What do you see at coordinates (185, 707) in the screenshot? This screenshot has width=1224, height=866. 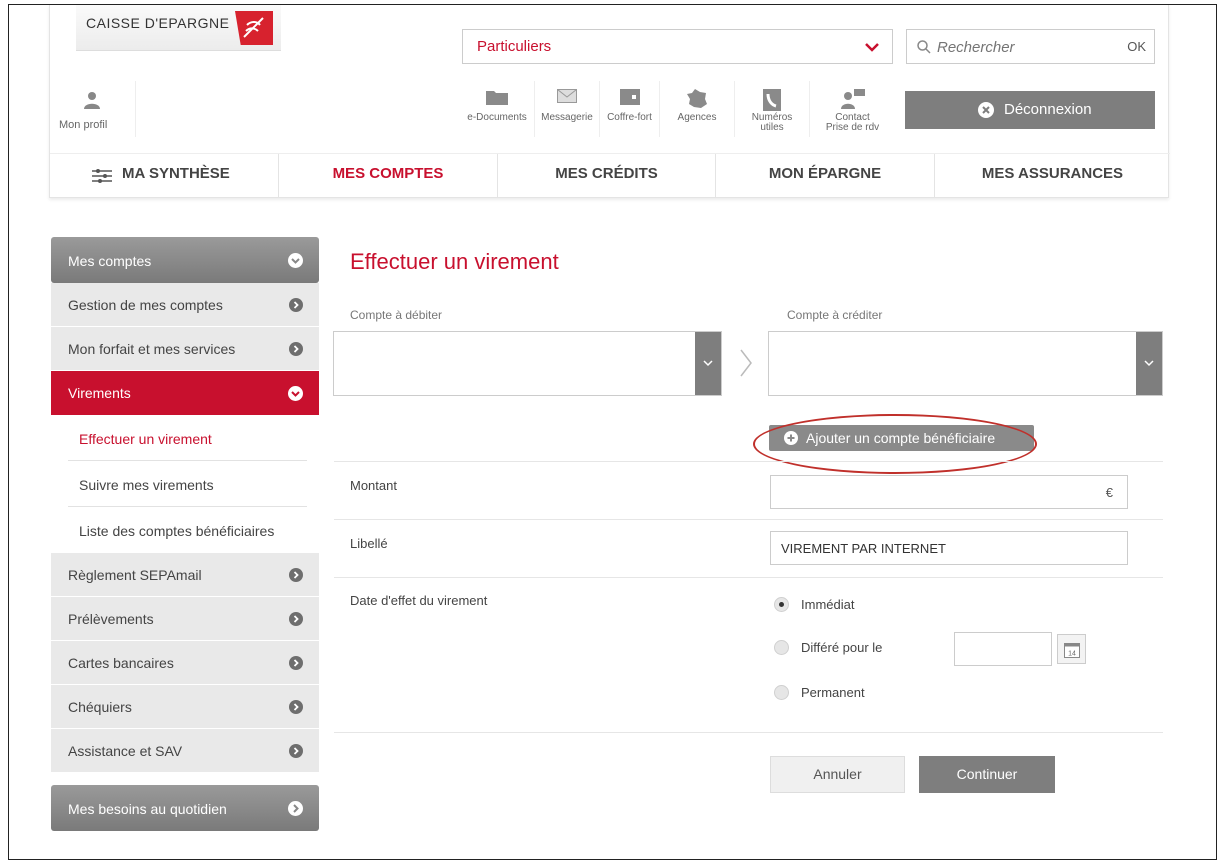 I see `sidebar-item-chequiers: Chéquiers` at bounding box center [185, 707].